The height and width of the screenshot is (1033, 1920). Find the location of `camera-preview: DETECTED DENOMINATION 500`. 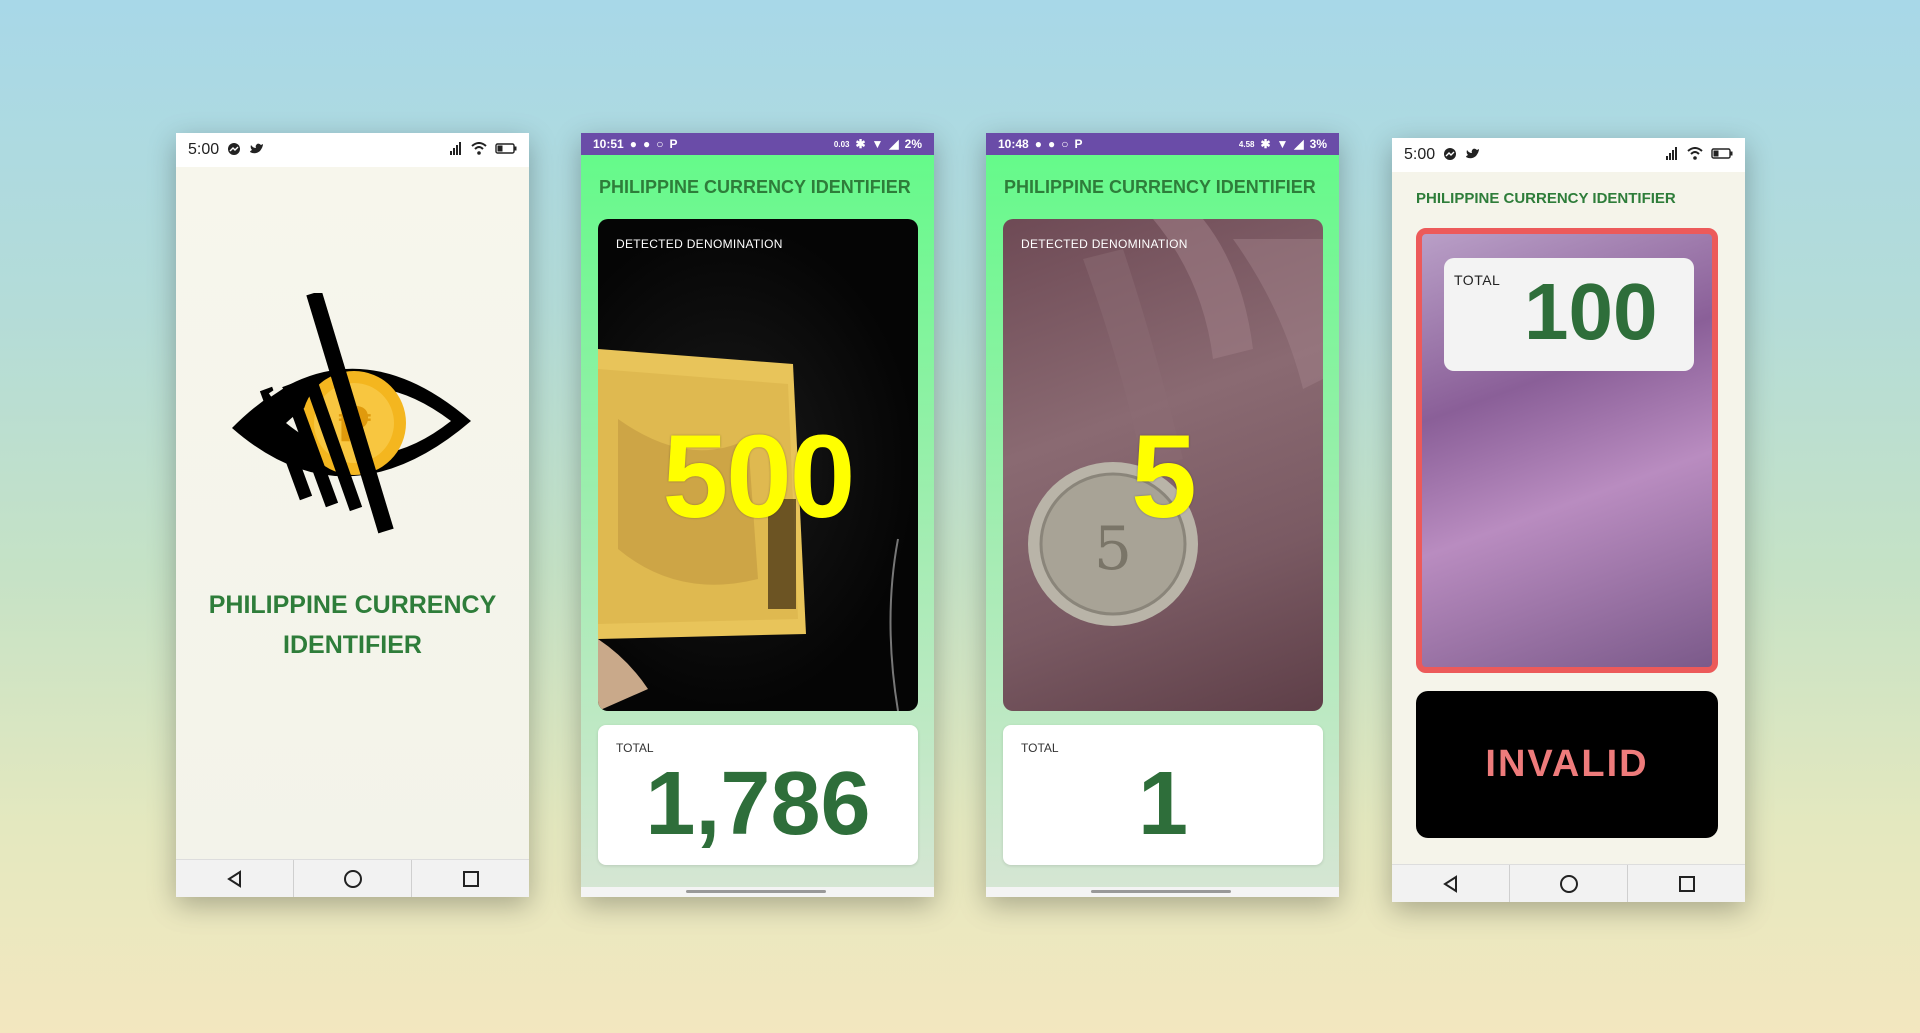

camera-preview: DETECTED DENOMINATION 500 is located at coordinates (758, 465).